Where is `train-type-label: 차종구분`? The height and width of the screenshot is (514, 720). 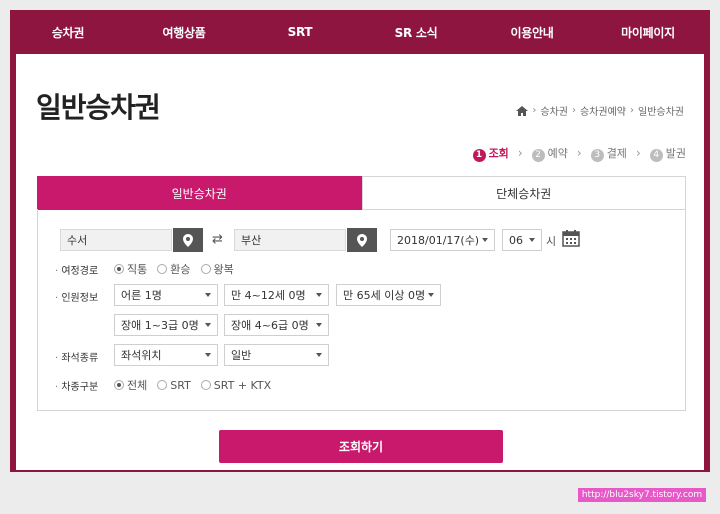
train-type-label: 차종구분 is located at coordinates (76, 385).